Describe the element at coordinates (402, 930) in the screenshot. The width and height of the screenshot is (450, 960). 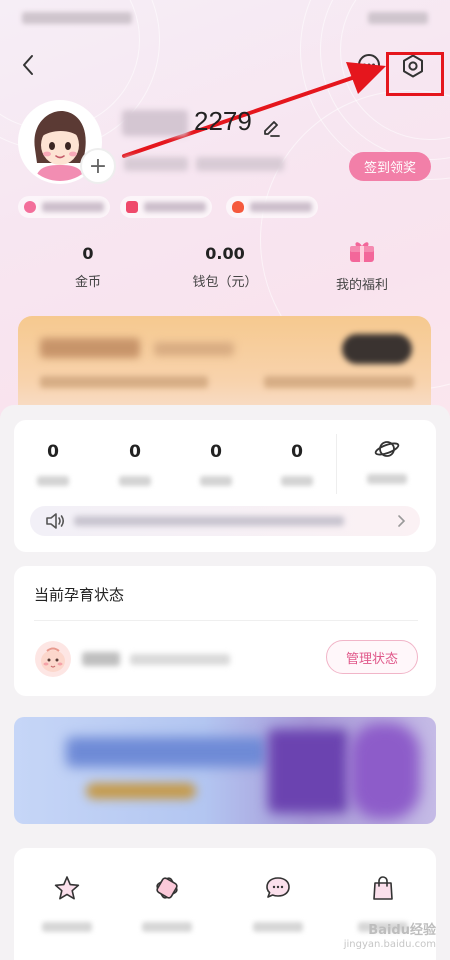
I see `watermark-logo-text: Baidu经验` at that location.